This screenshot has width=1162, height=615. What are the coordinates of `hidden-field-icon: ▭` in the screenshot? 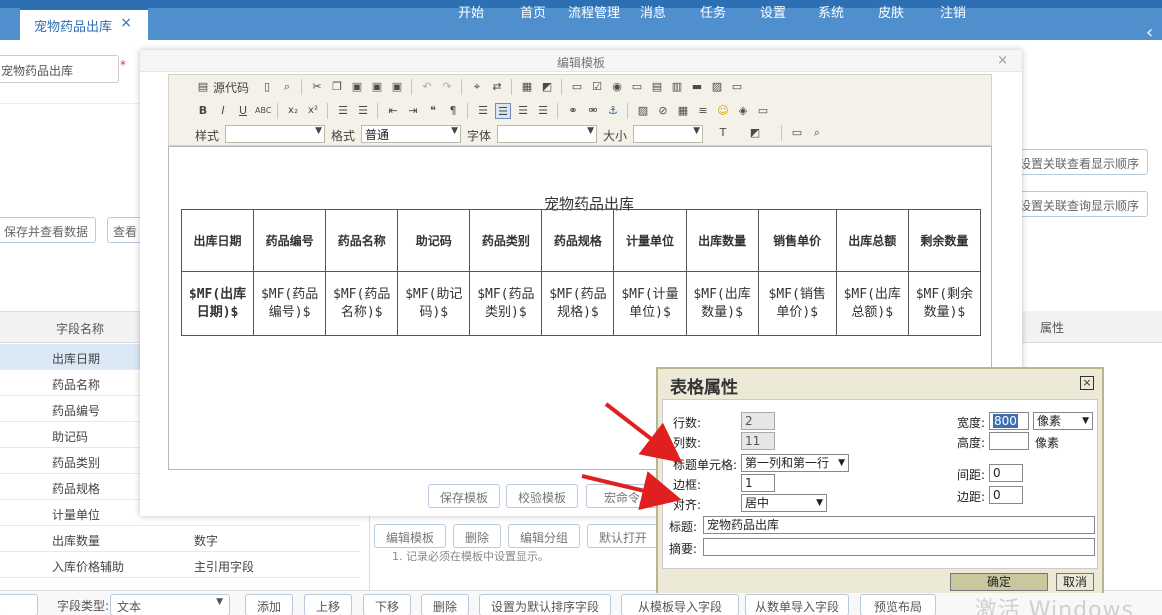 It's located at (737, 87).